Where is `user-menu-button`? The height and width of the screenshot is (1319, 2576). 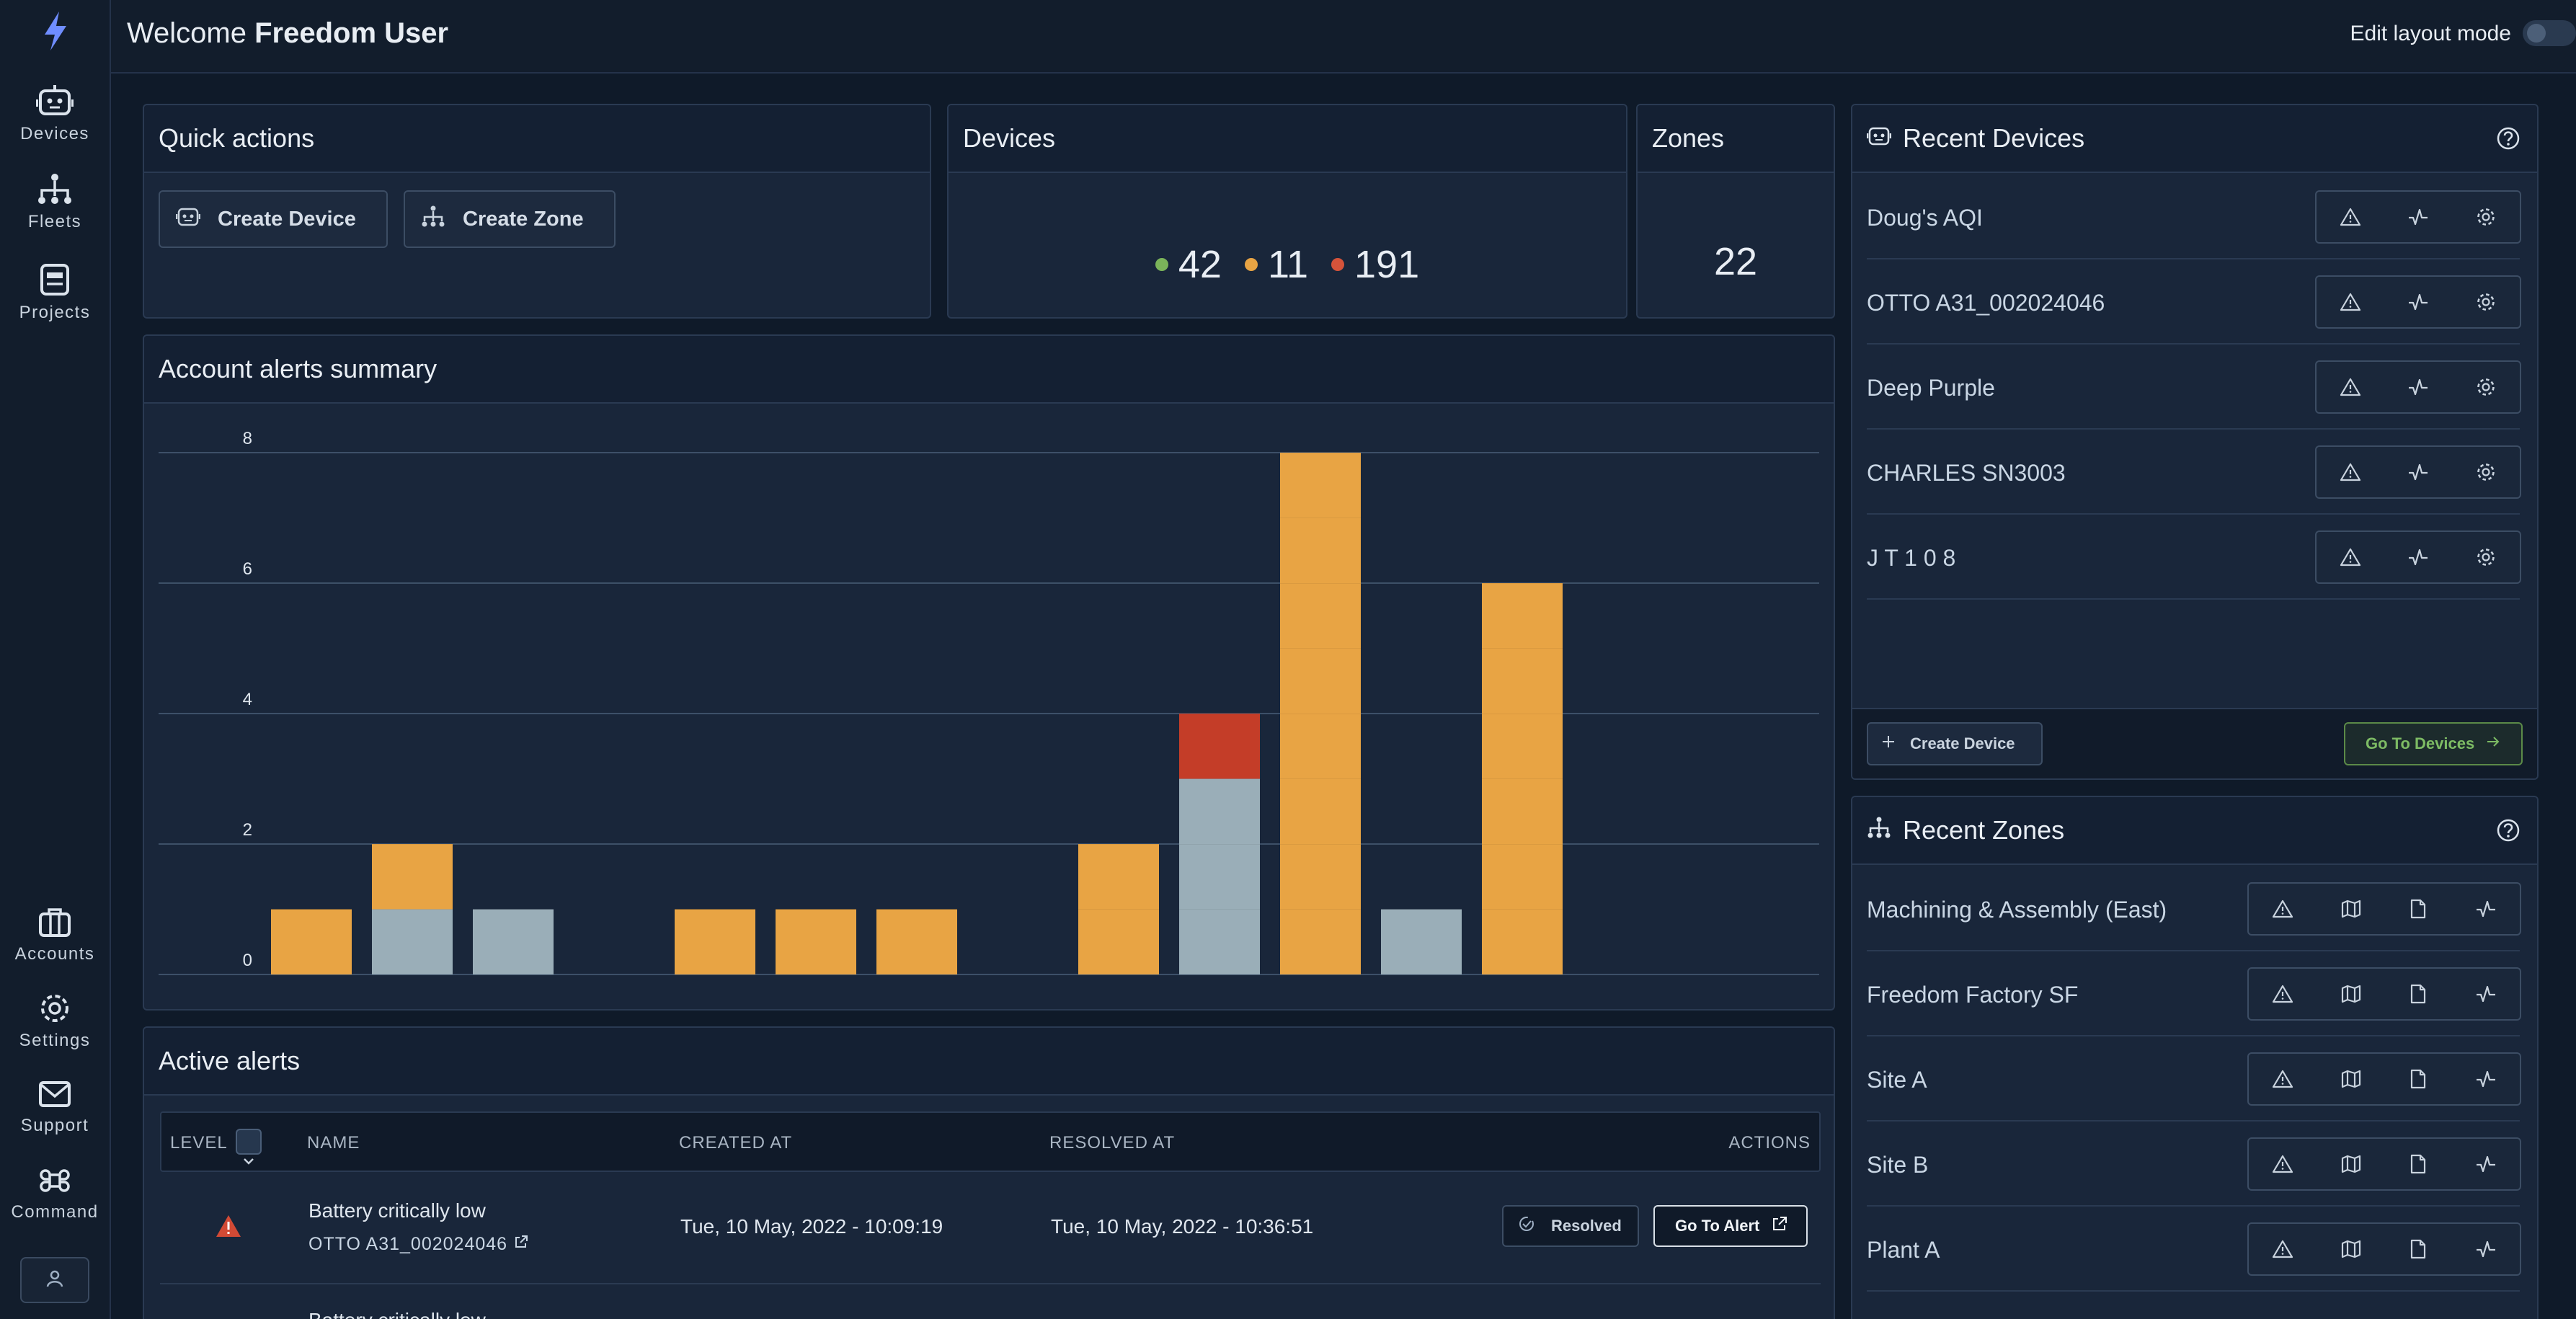 user-menu-button is located at coordinates (54, 1280).